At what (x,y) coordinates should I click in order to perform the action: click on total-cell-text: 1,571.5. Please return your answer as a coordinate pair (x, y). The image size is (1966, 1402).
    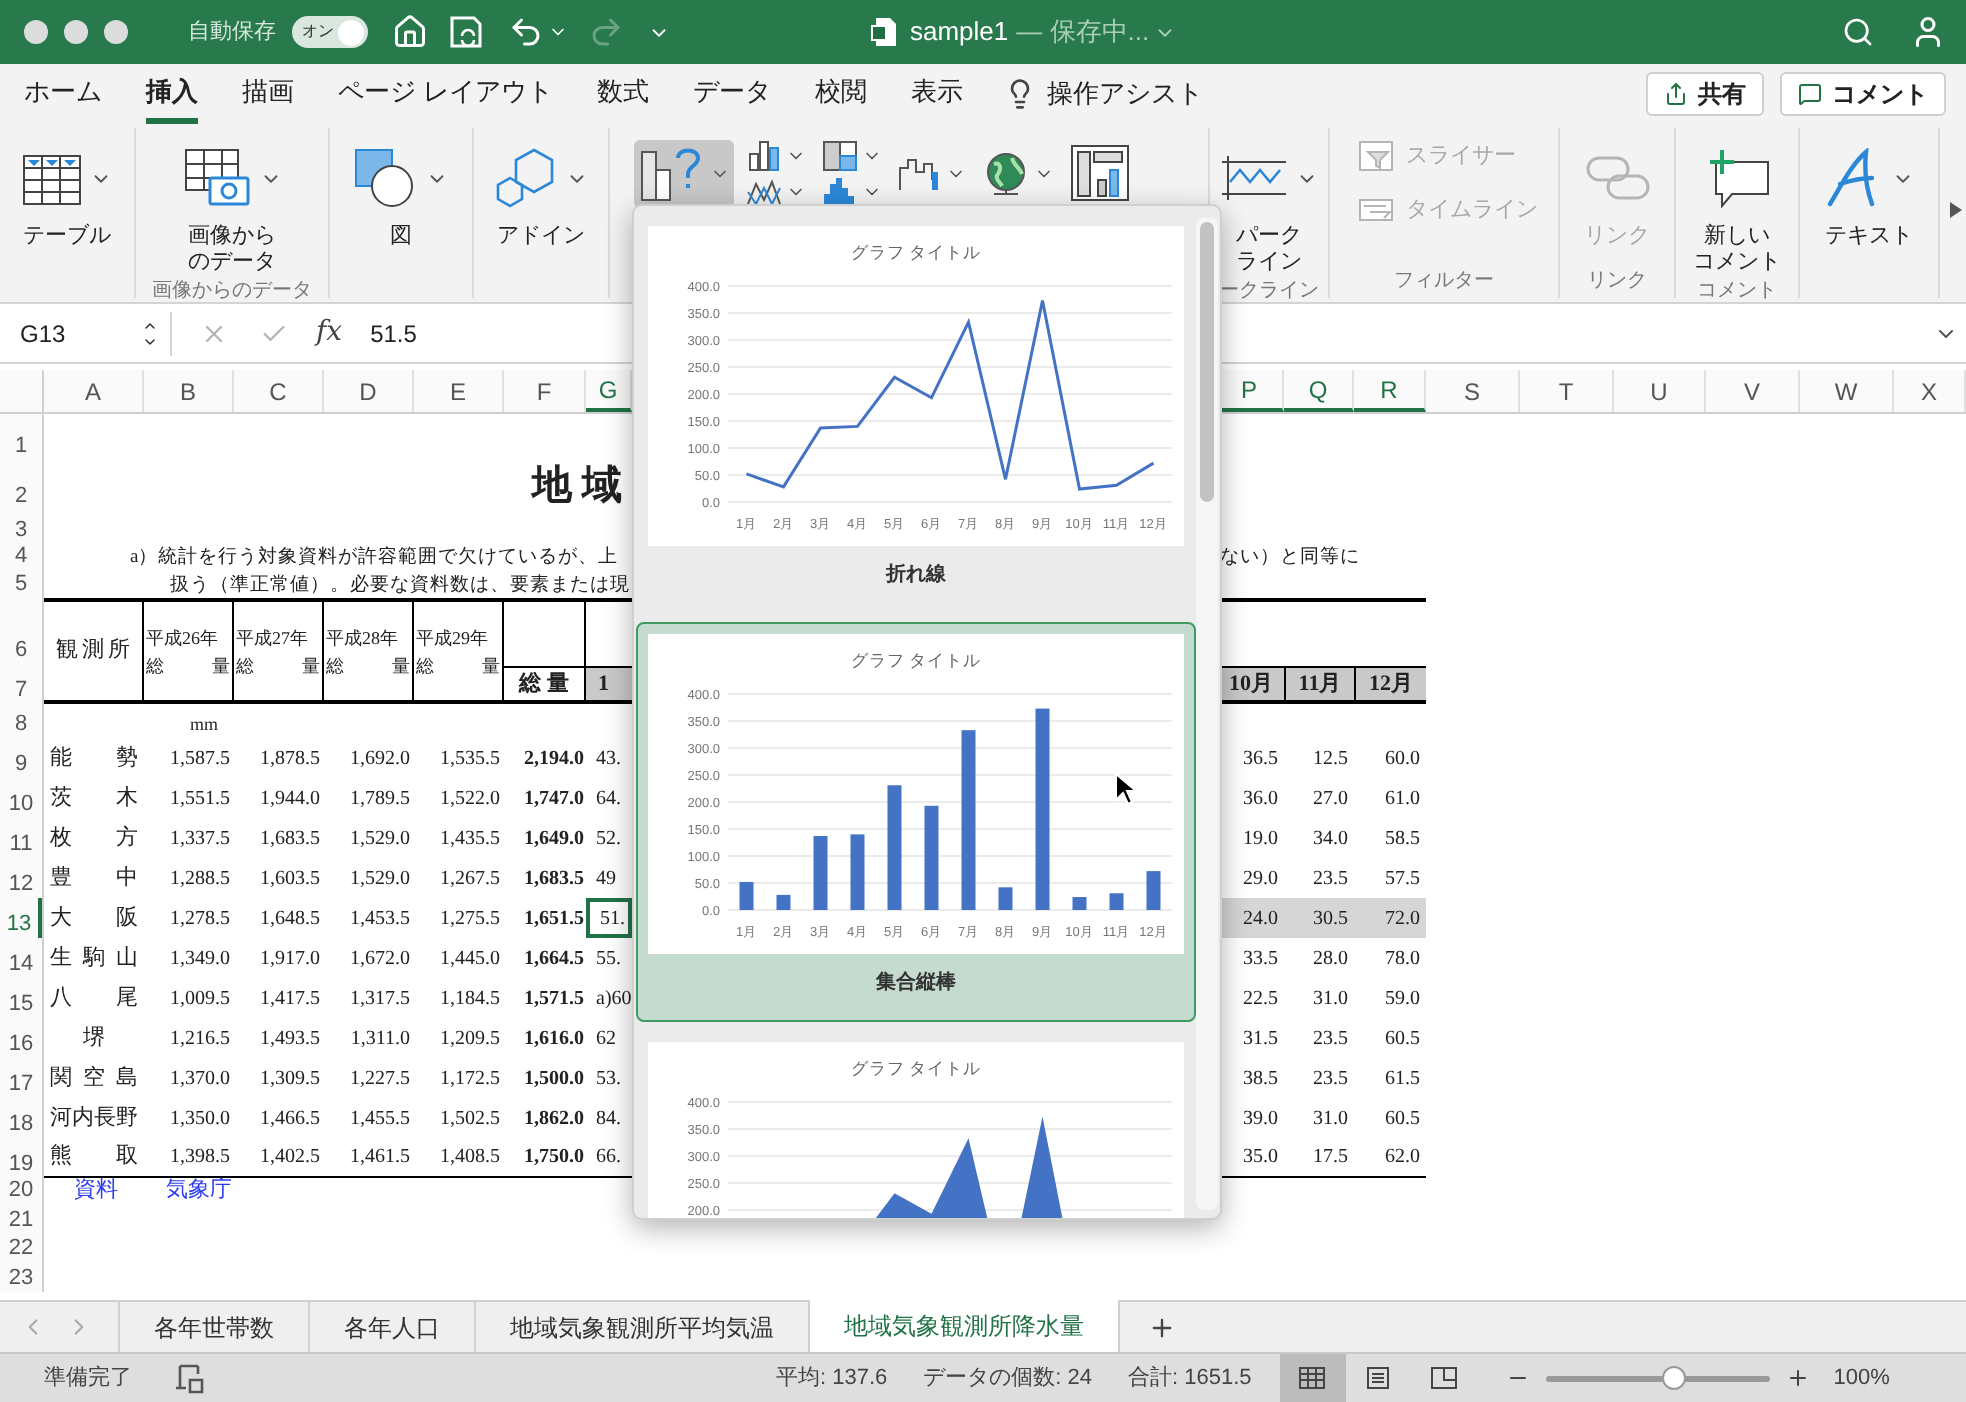
    Looking at the image, I should click on (554, 999).